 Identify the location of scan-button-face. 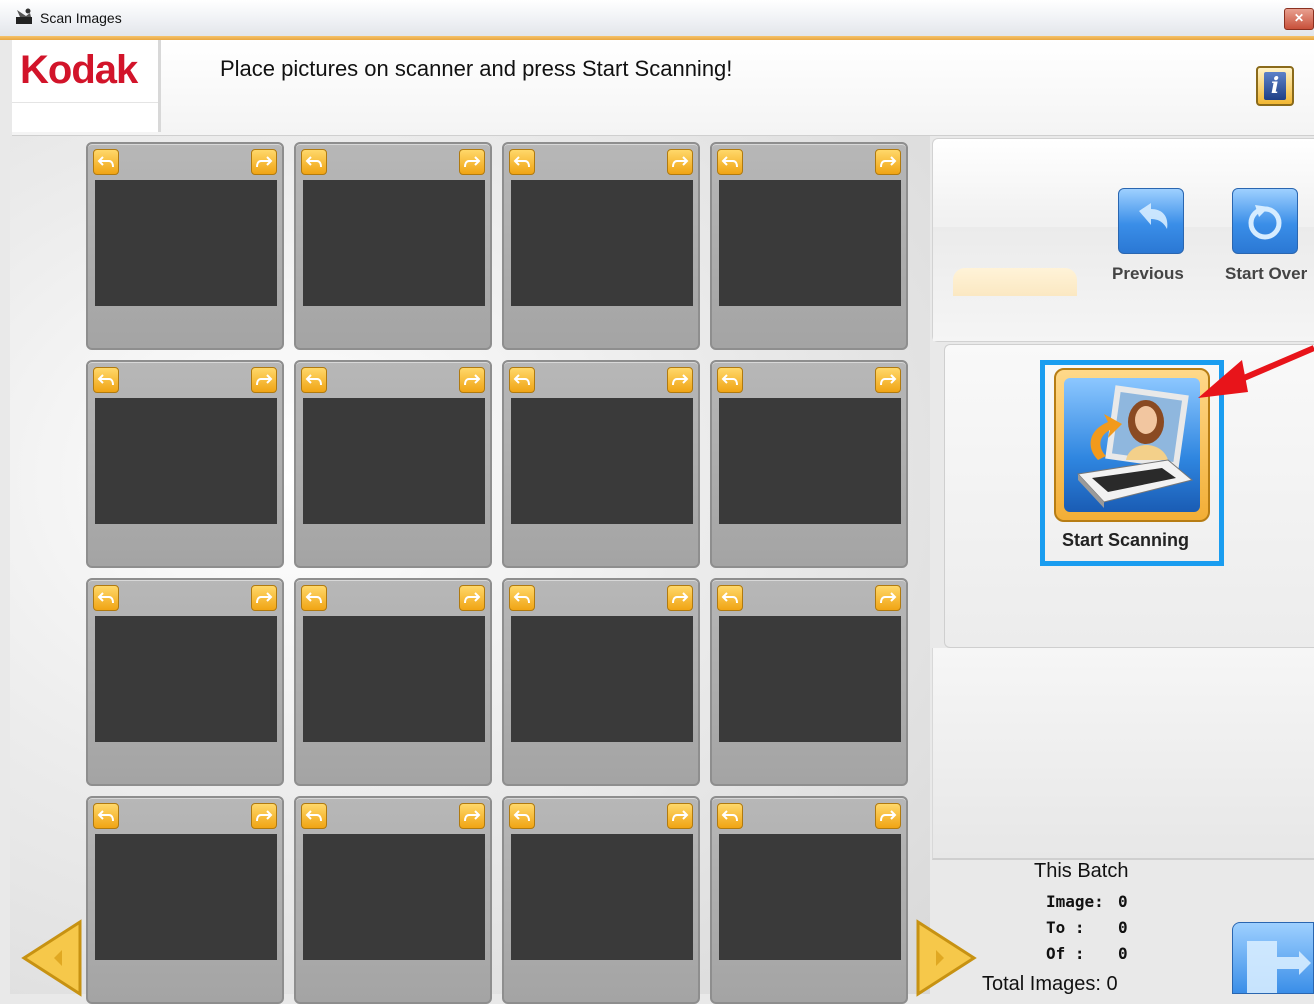
(1132, 445).